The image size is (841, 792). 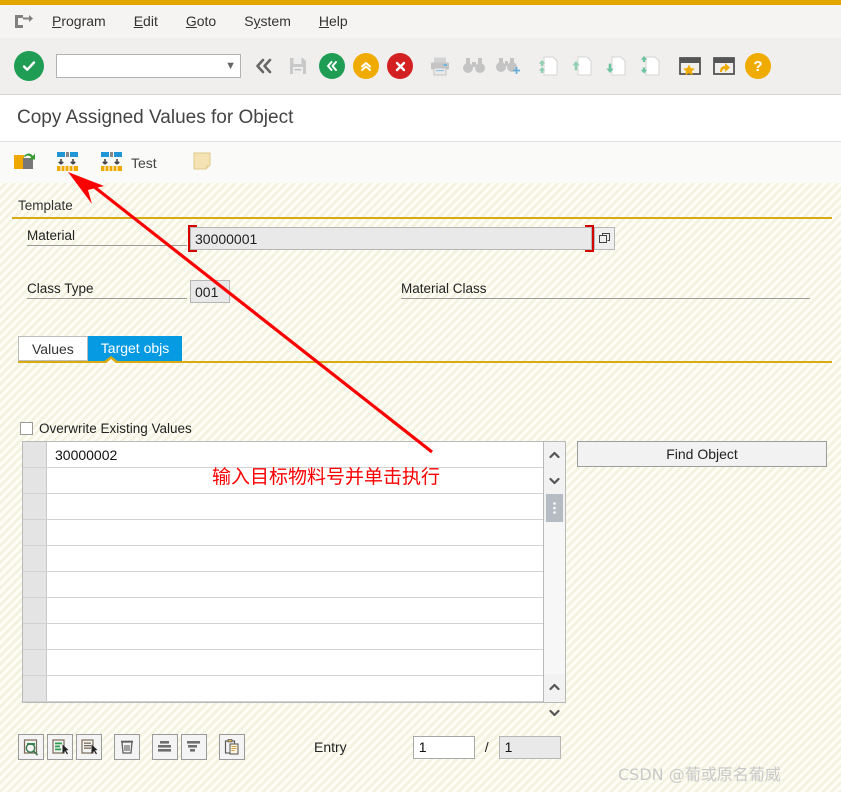 What do you see at coordinates (554, 481) in the screenshot?
I see `scroll-down-button` at bounding box center [554, 481].